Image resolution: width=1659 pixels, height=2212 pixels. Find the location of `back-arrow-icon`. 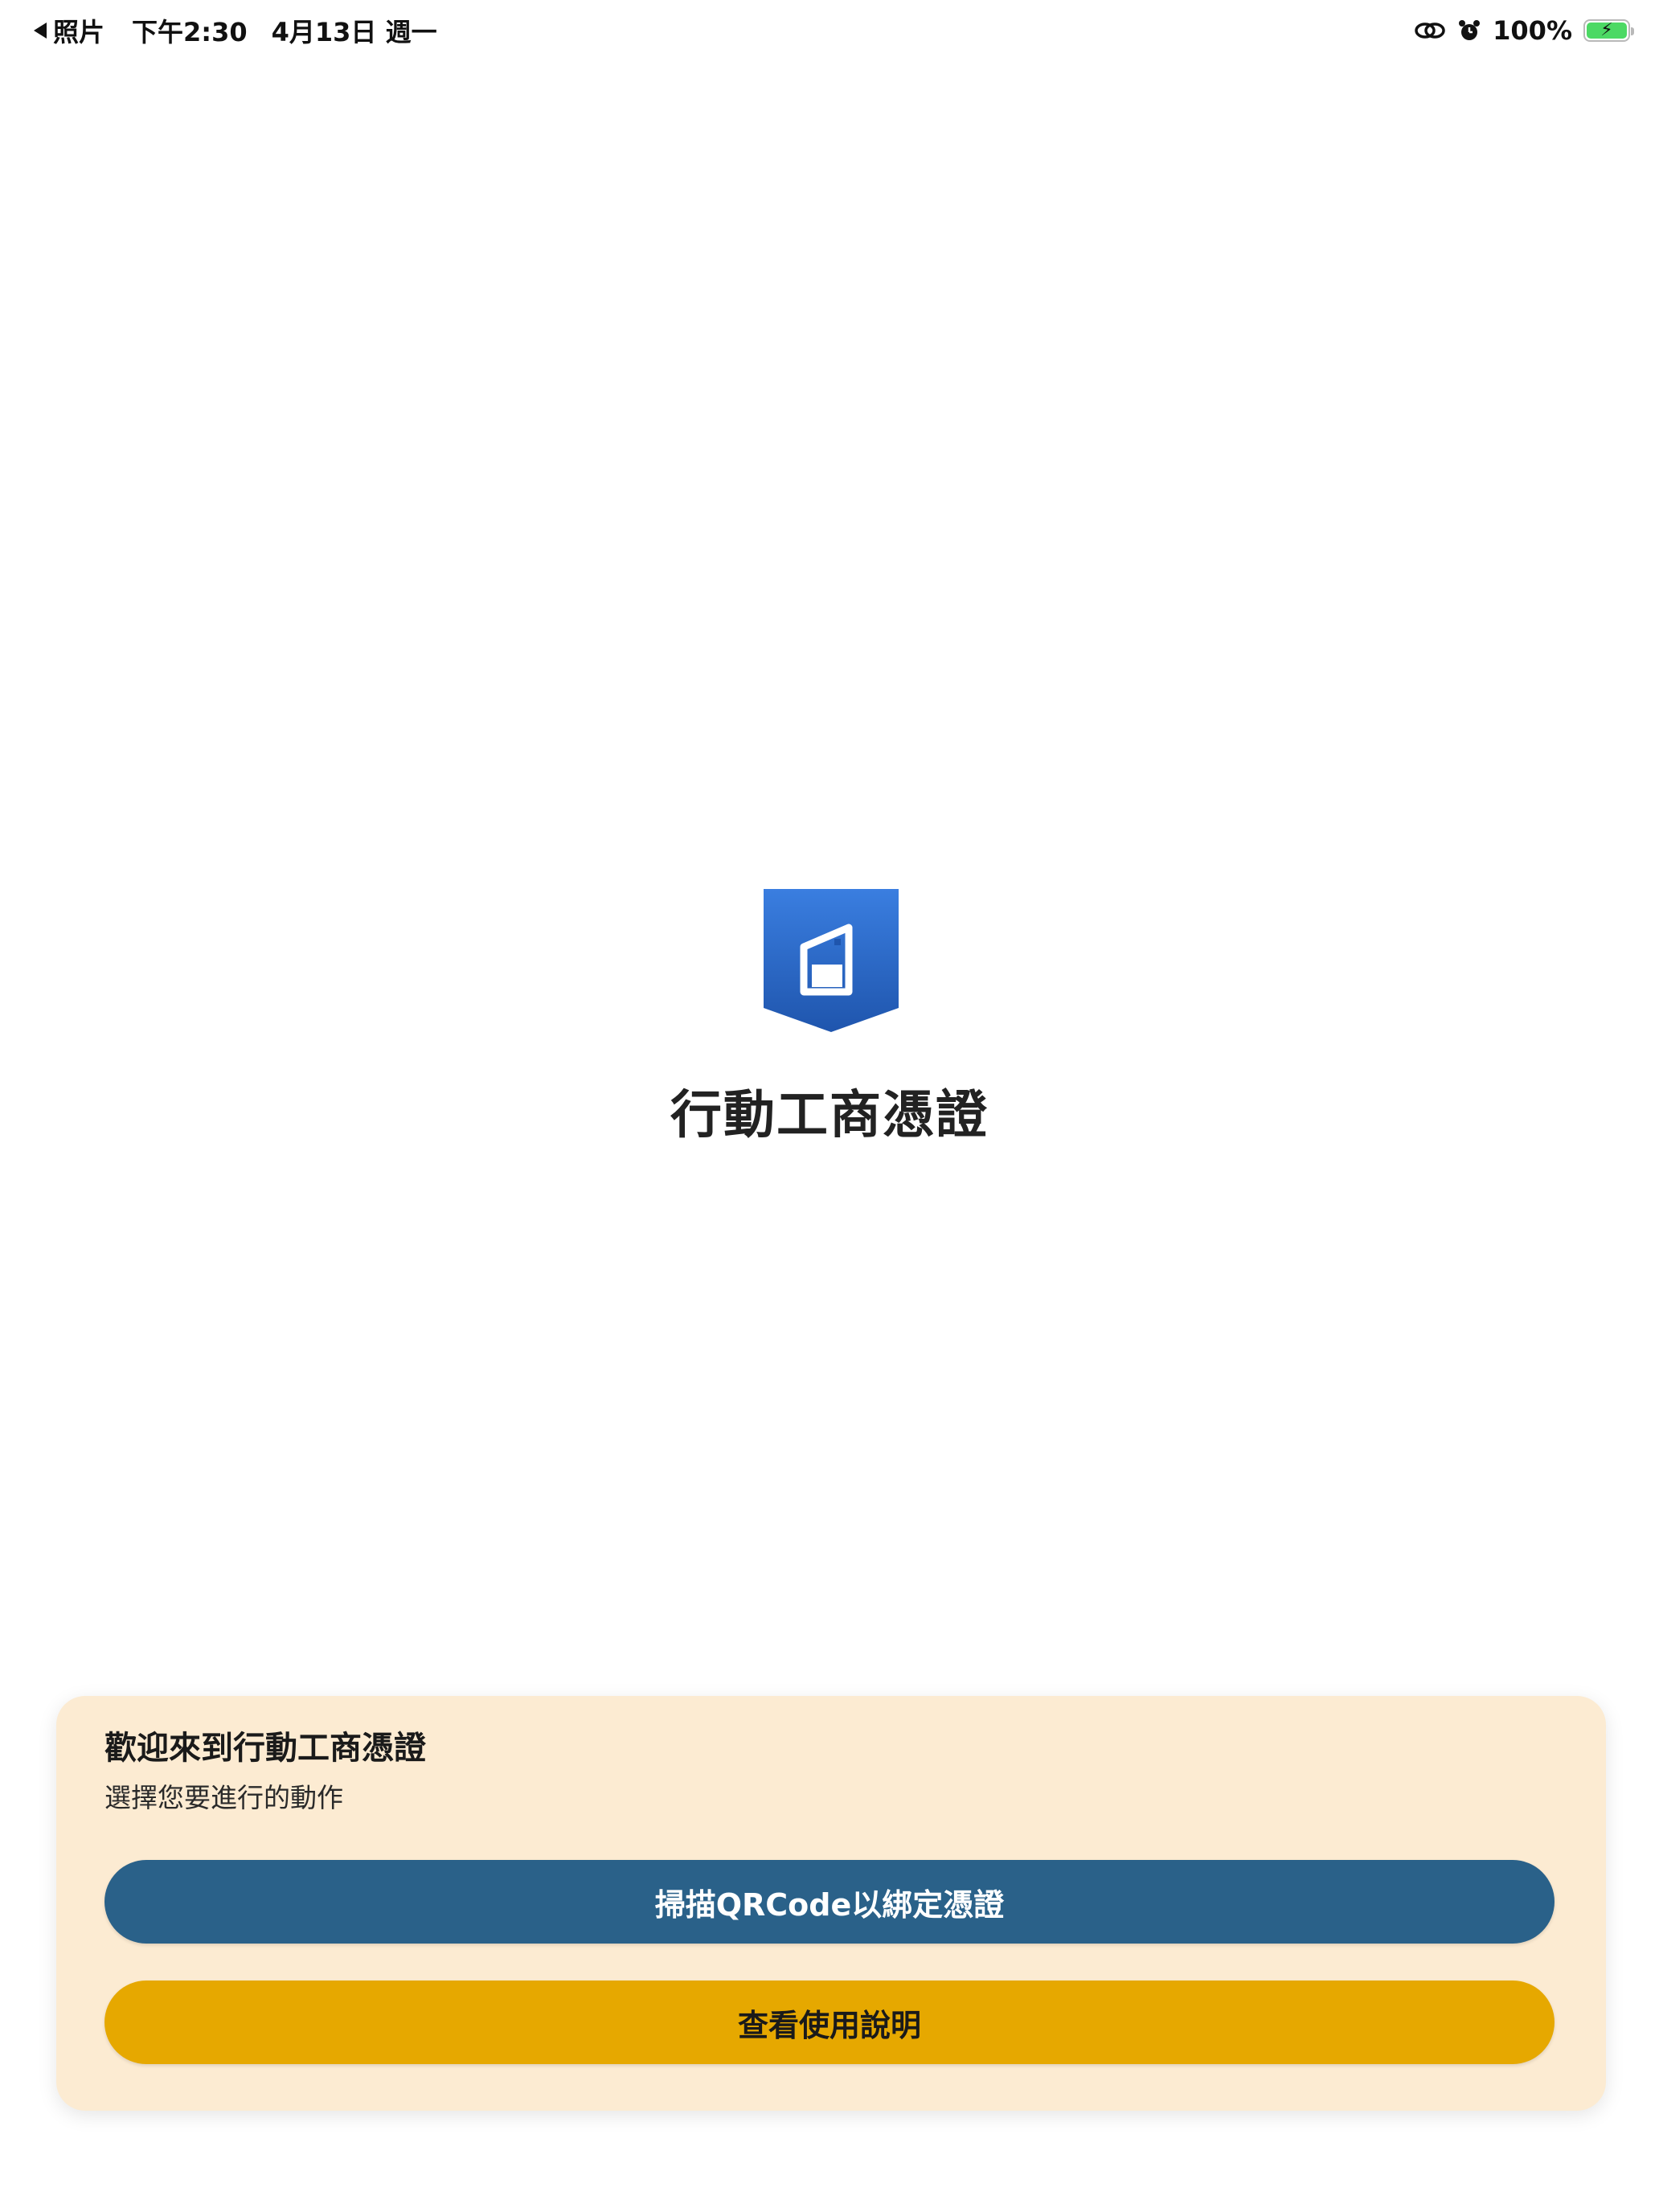

back-arrow-icon is located at coordinates (40, 31).